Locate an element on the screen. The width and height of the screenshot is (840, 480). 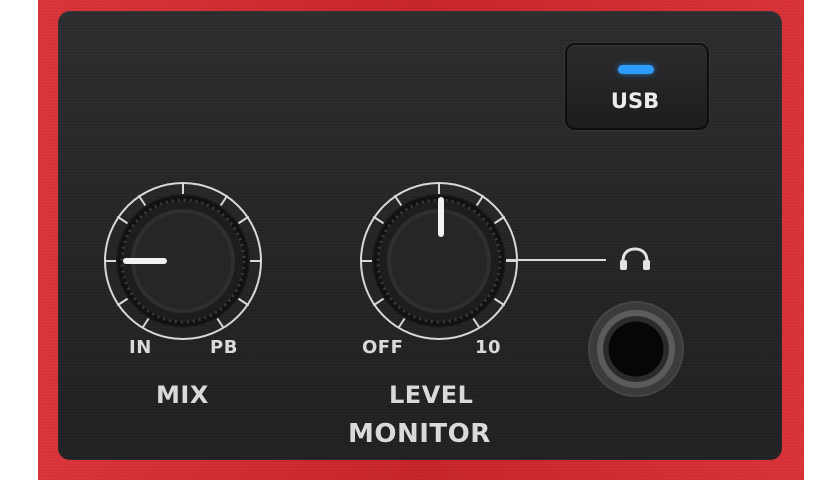
usb-status-led is located at coordinates (636, 69).